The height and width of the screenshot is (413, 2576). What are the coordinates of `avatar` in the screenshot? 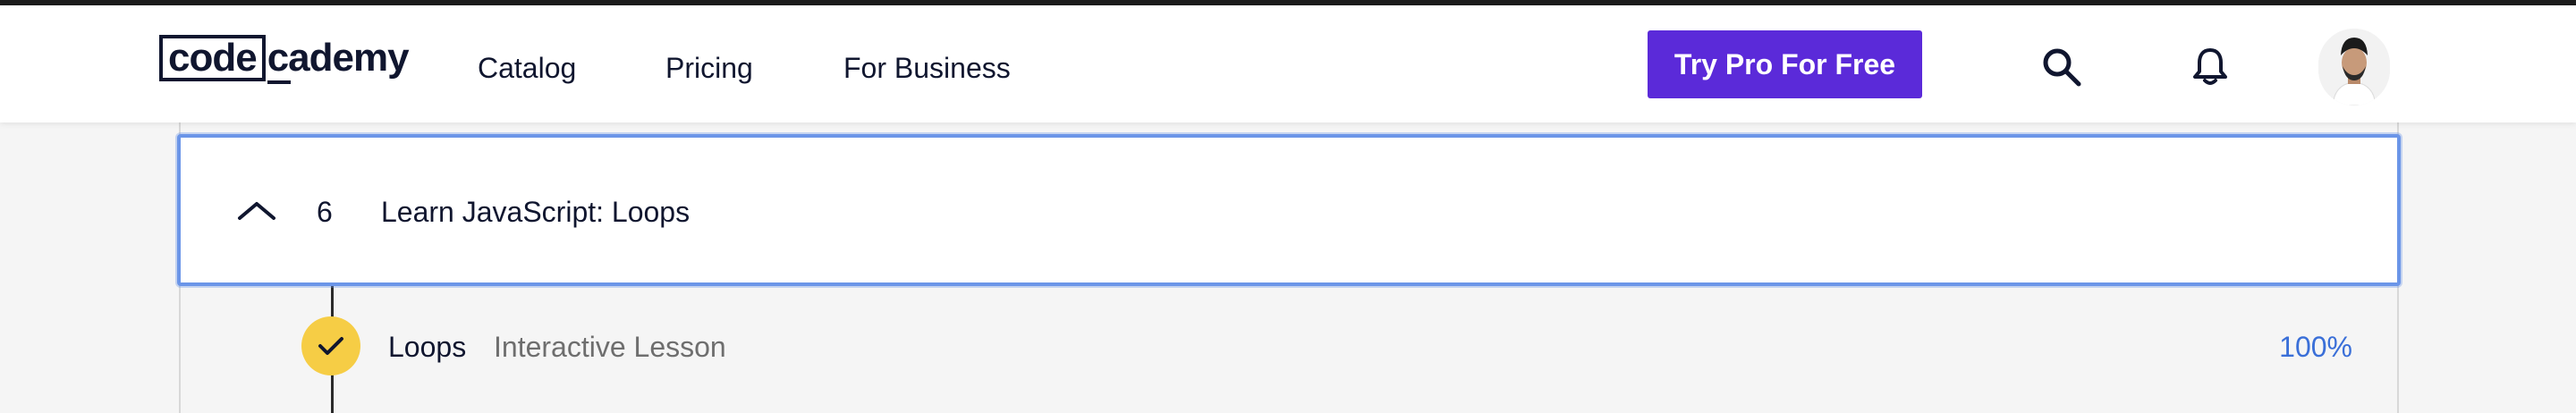 It's located at (2354, 67).